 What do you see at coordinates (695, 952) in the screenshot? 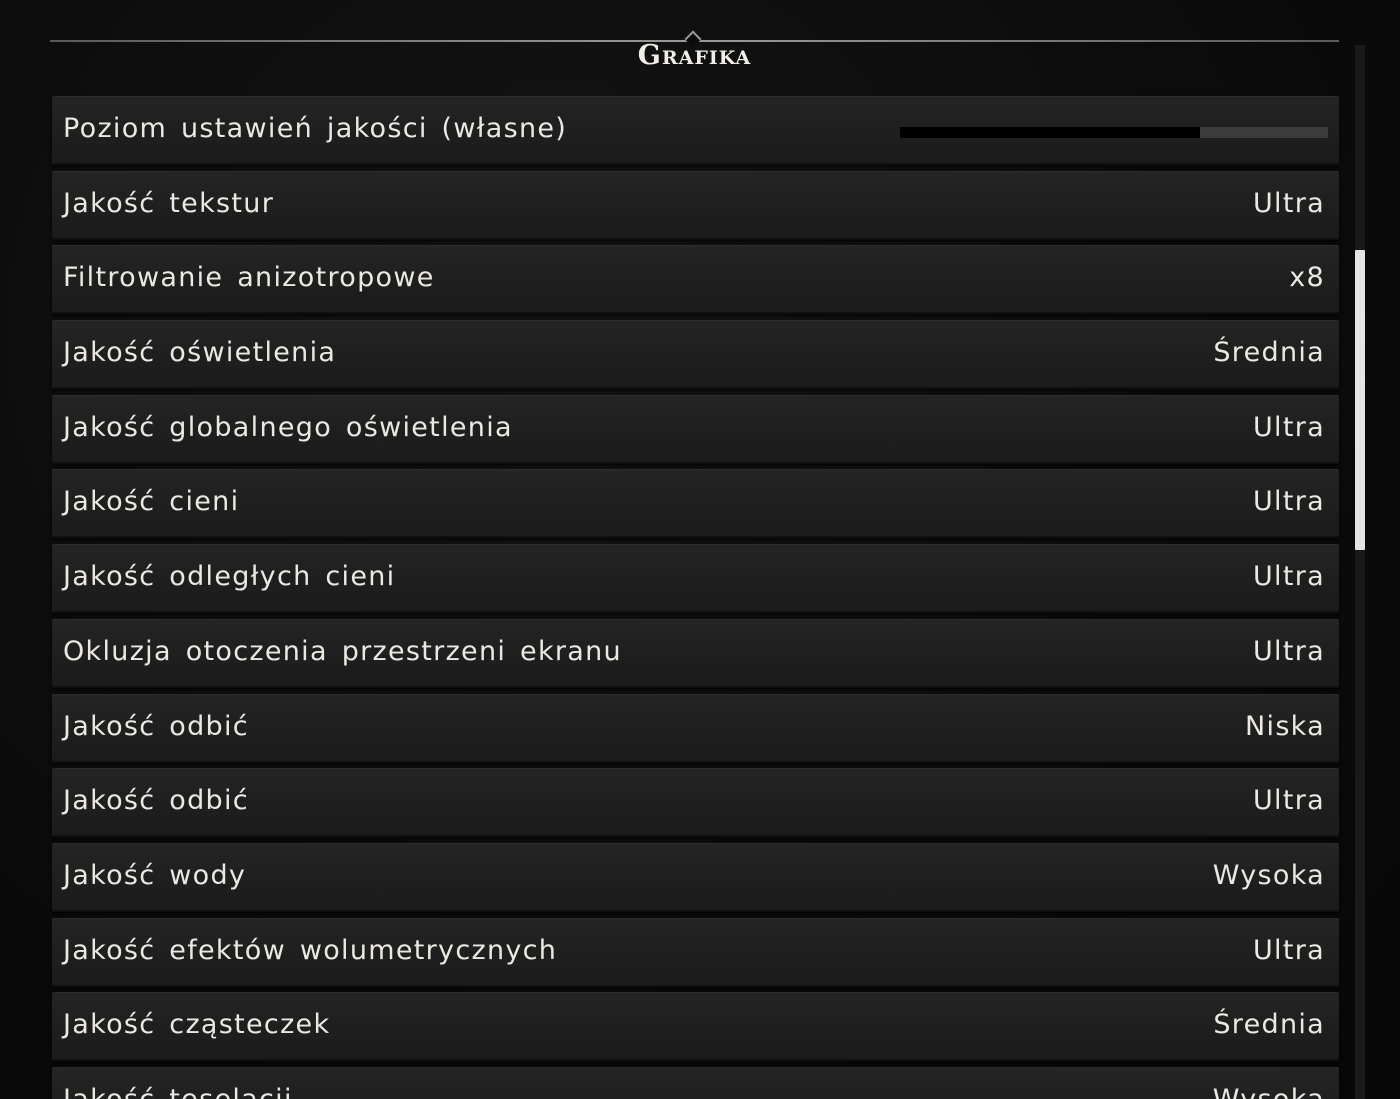
I see `setting-row: Jakość efektów wolumetrycznych Ultra` at bounding box center [695, 952].